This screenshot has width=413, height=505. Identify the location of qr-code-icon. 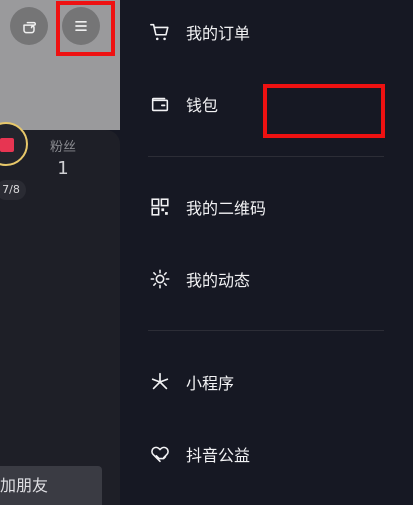
(160, 207).